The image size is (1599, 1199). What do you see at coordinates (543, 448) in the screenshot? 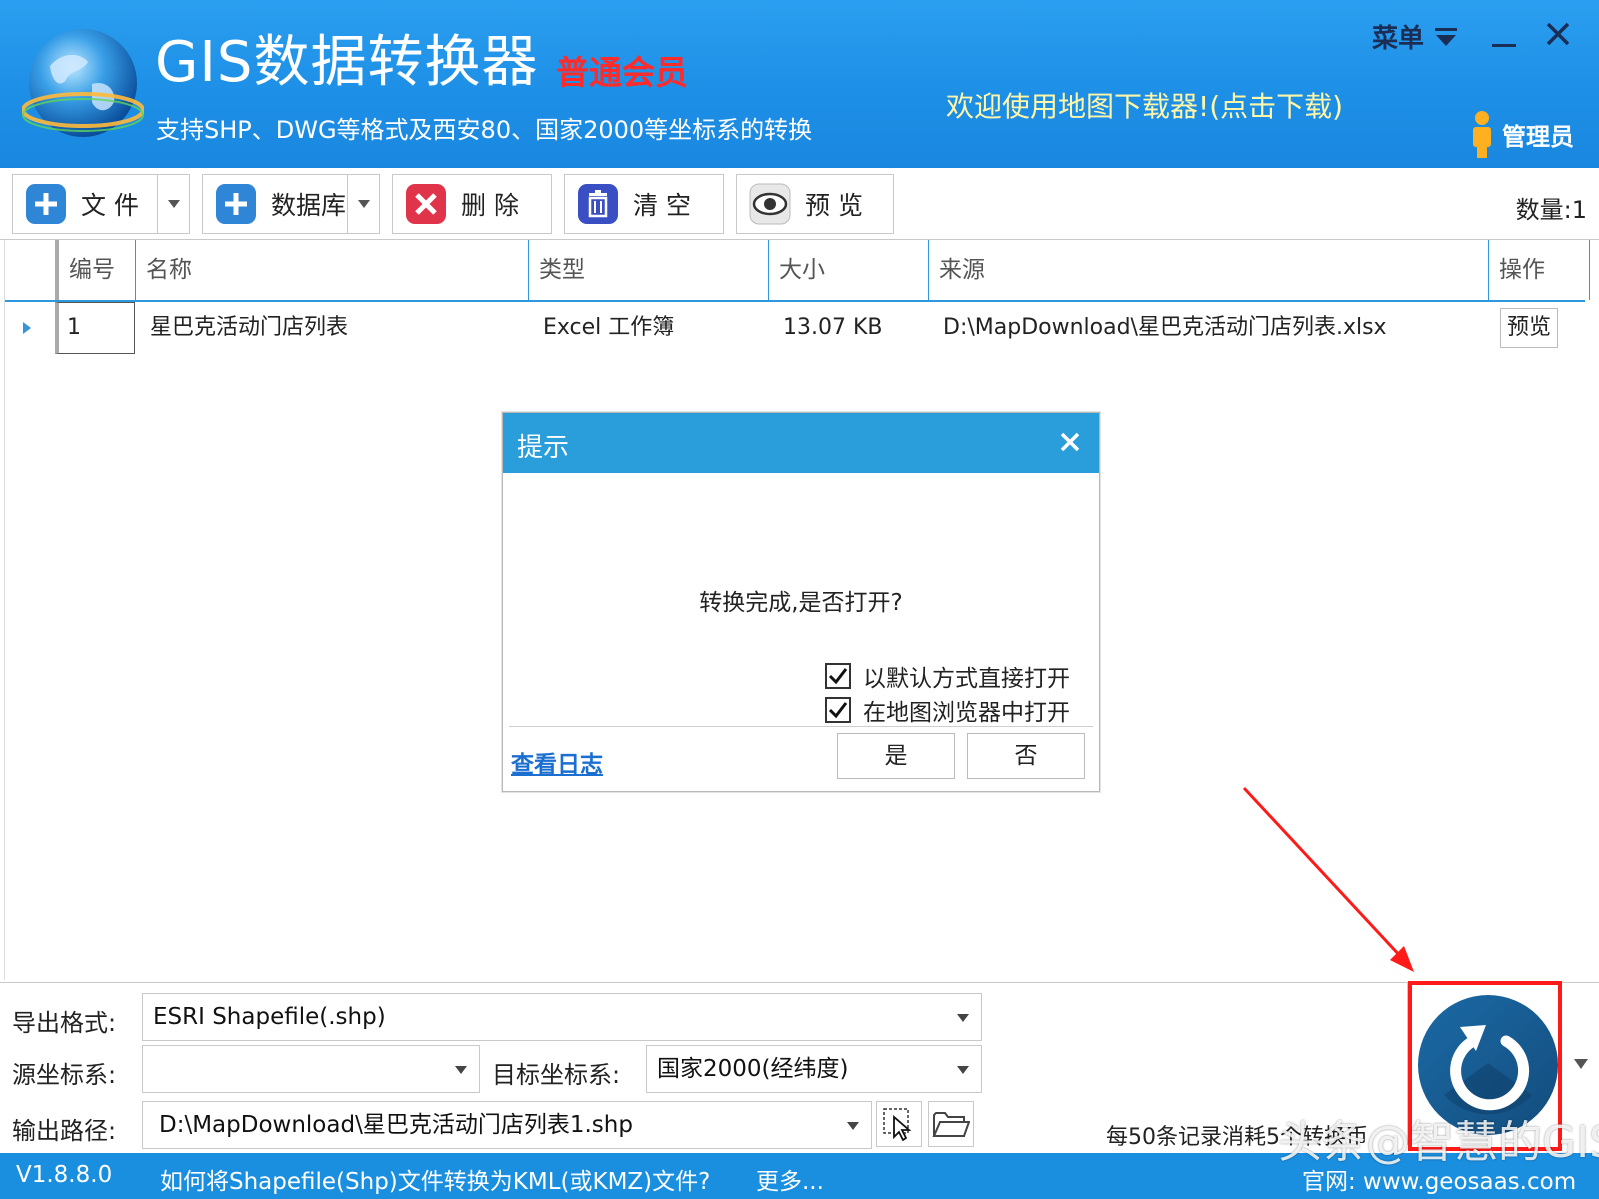
I see `dialog-title: 提示` at bounding box center [543, 448].